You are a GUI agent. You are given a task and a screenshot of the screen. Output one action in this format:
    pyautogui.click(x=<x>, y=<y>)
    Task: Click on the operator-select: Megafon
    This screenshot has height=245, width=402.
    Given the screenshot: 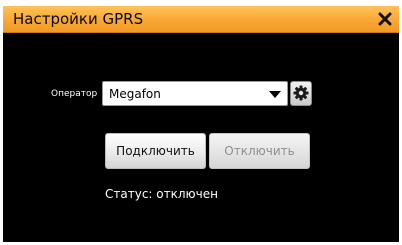 What is the action you would take?
    pyautogui.click(x=195, y=93)
    